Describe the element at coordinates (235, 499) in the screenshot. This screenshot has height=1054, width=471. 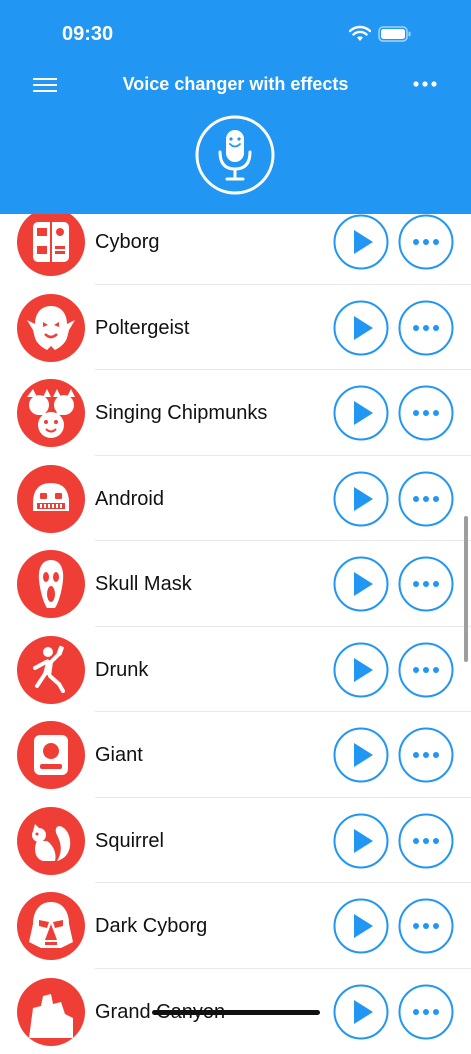
I see `list-item: Android` at that location.